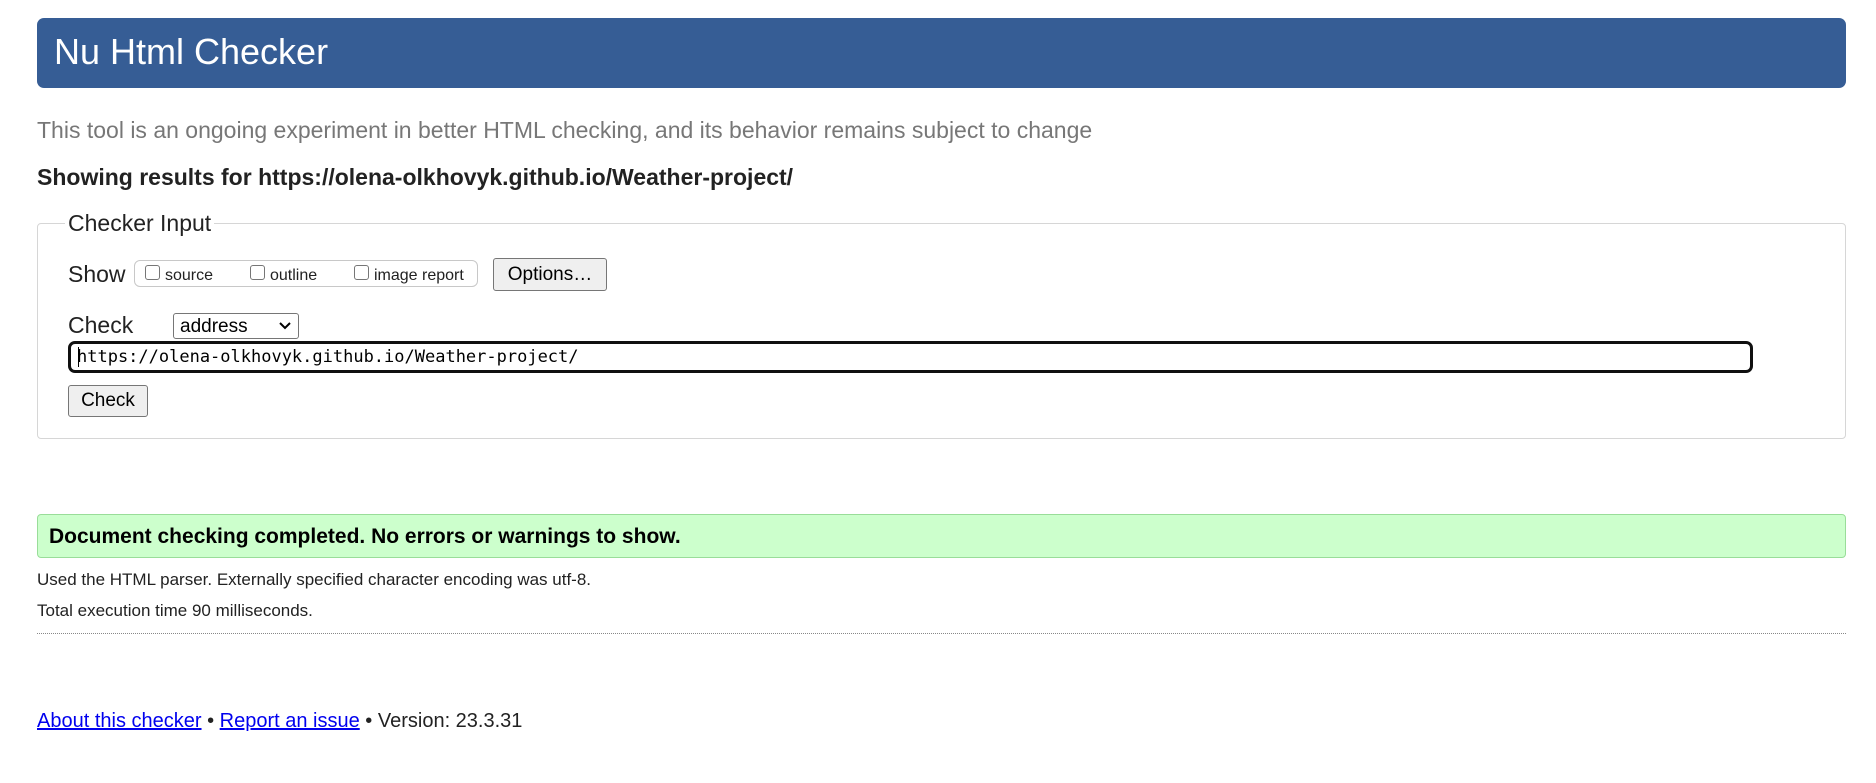 The image size is (1876, 783). What do you see at coordinates (290, 721) in the screenshot?
I see `report-issue-link: Report an issue` at bounding box center [290, 721].